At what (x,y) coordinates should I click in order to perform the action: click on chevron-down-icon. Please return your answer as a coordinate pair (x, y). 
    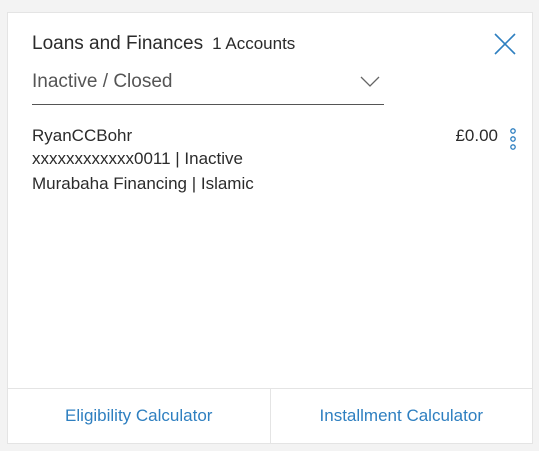
    Looking at the image, I should click on (370, 81).